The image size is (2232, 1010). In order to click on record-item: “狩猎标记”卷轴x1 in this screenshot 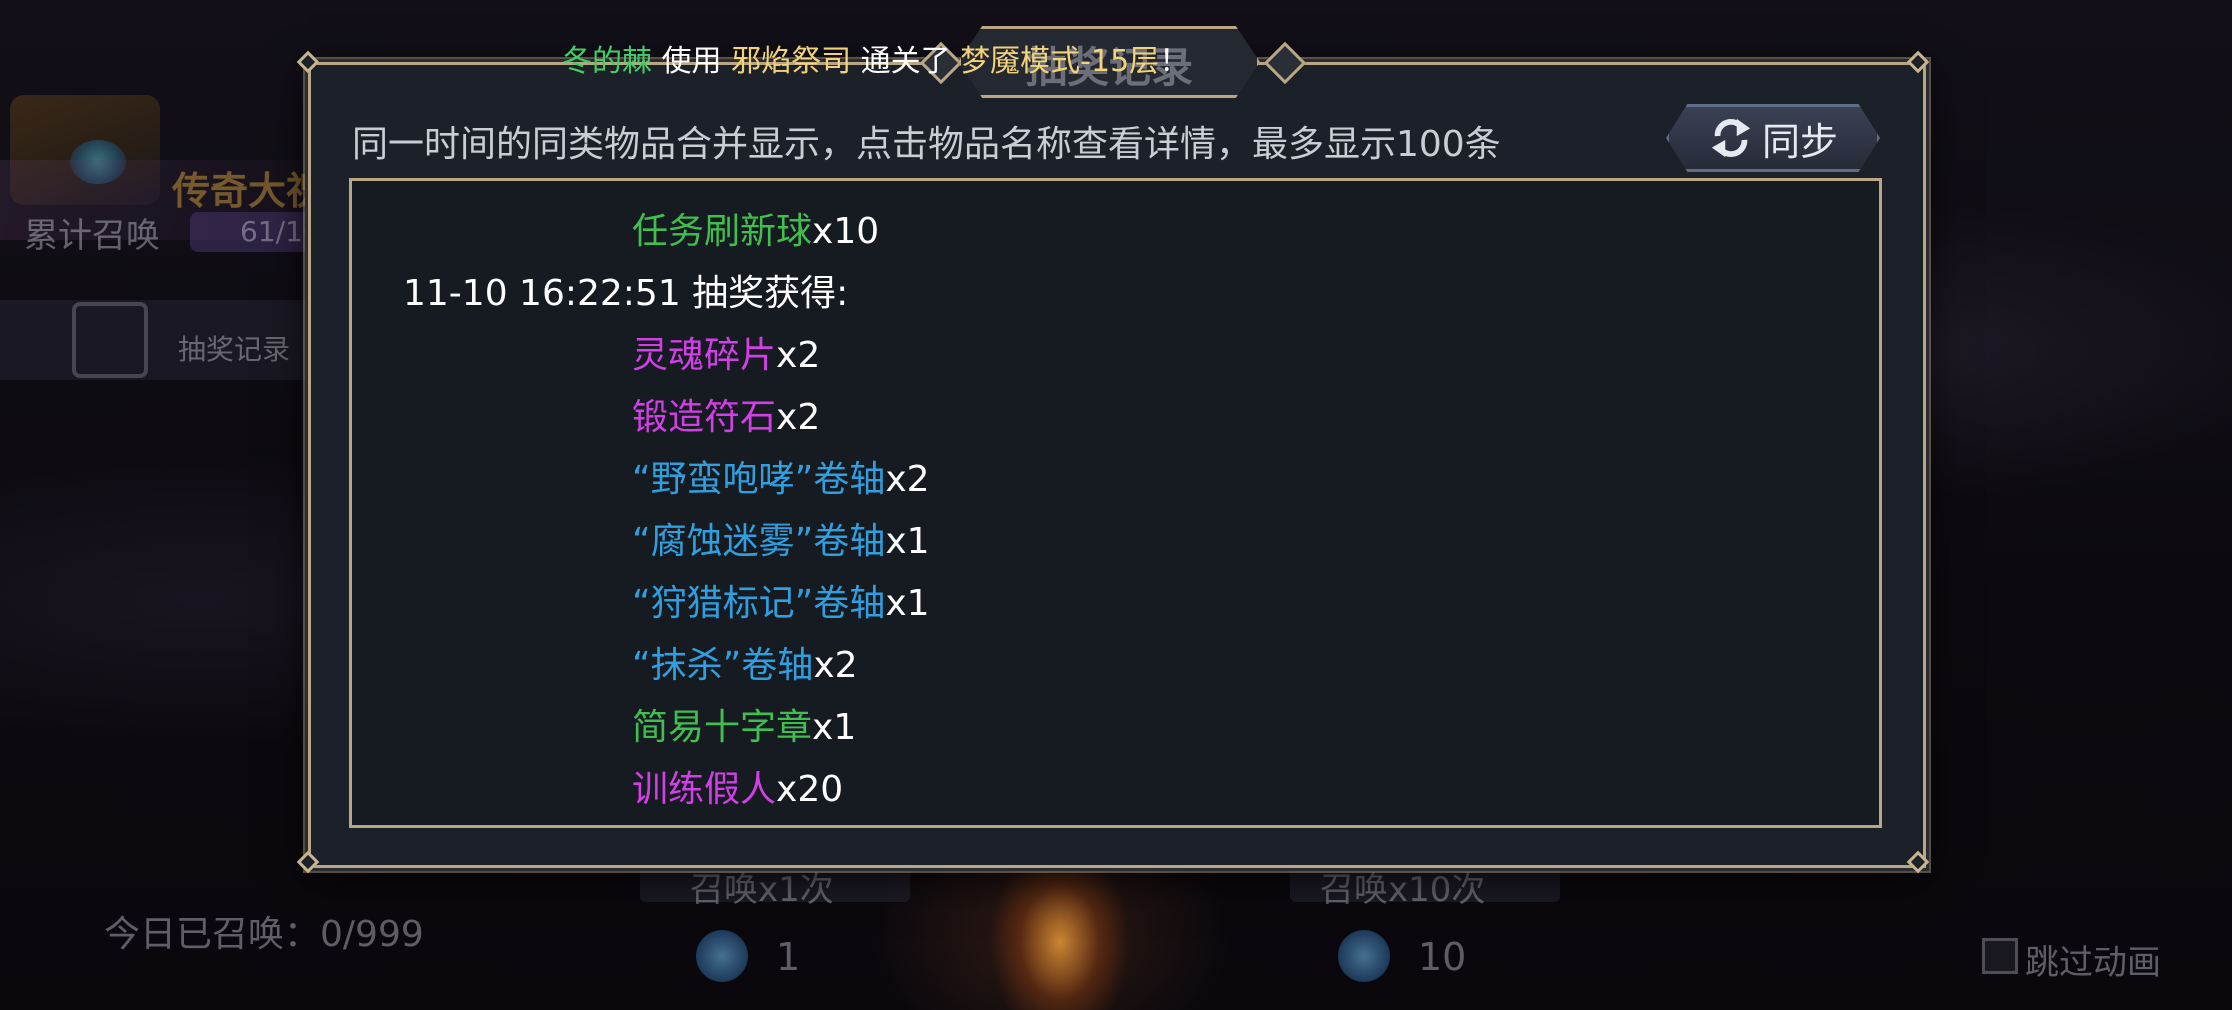, I will do `click(781, 600)`.